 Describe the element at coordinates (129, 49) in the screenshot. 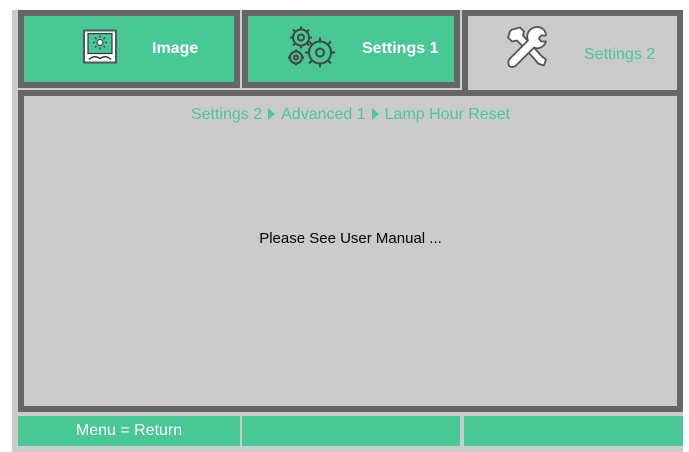

I see `tab-image: Image` at that location.